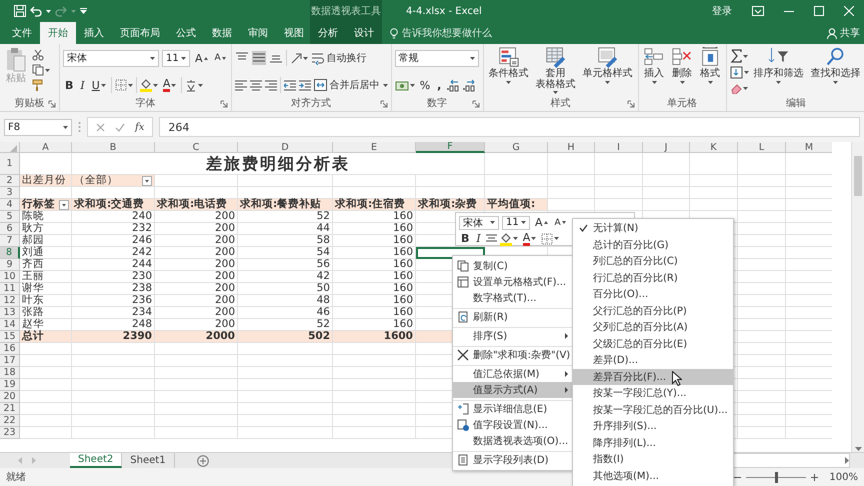  I want to click on font-name-field: 宋体, so click(479, 223).